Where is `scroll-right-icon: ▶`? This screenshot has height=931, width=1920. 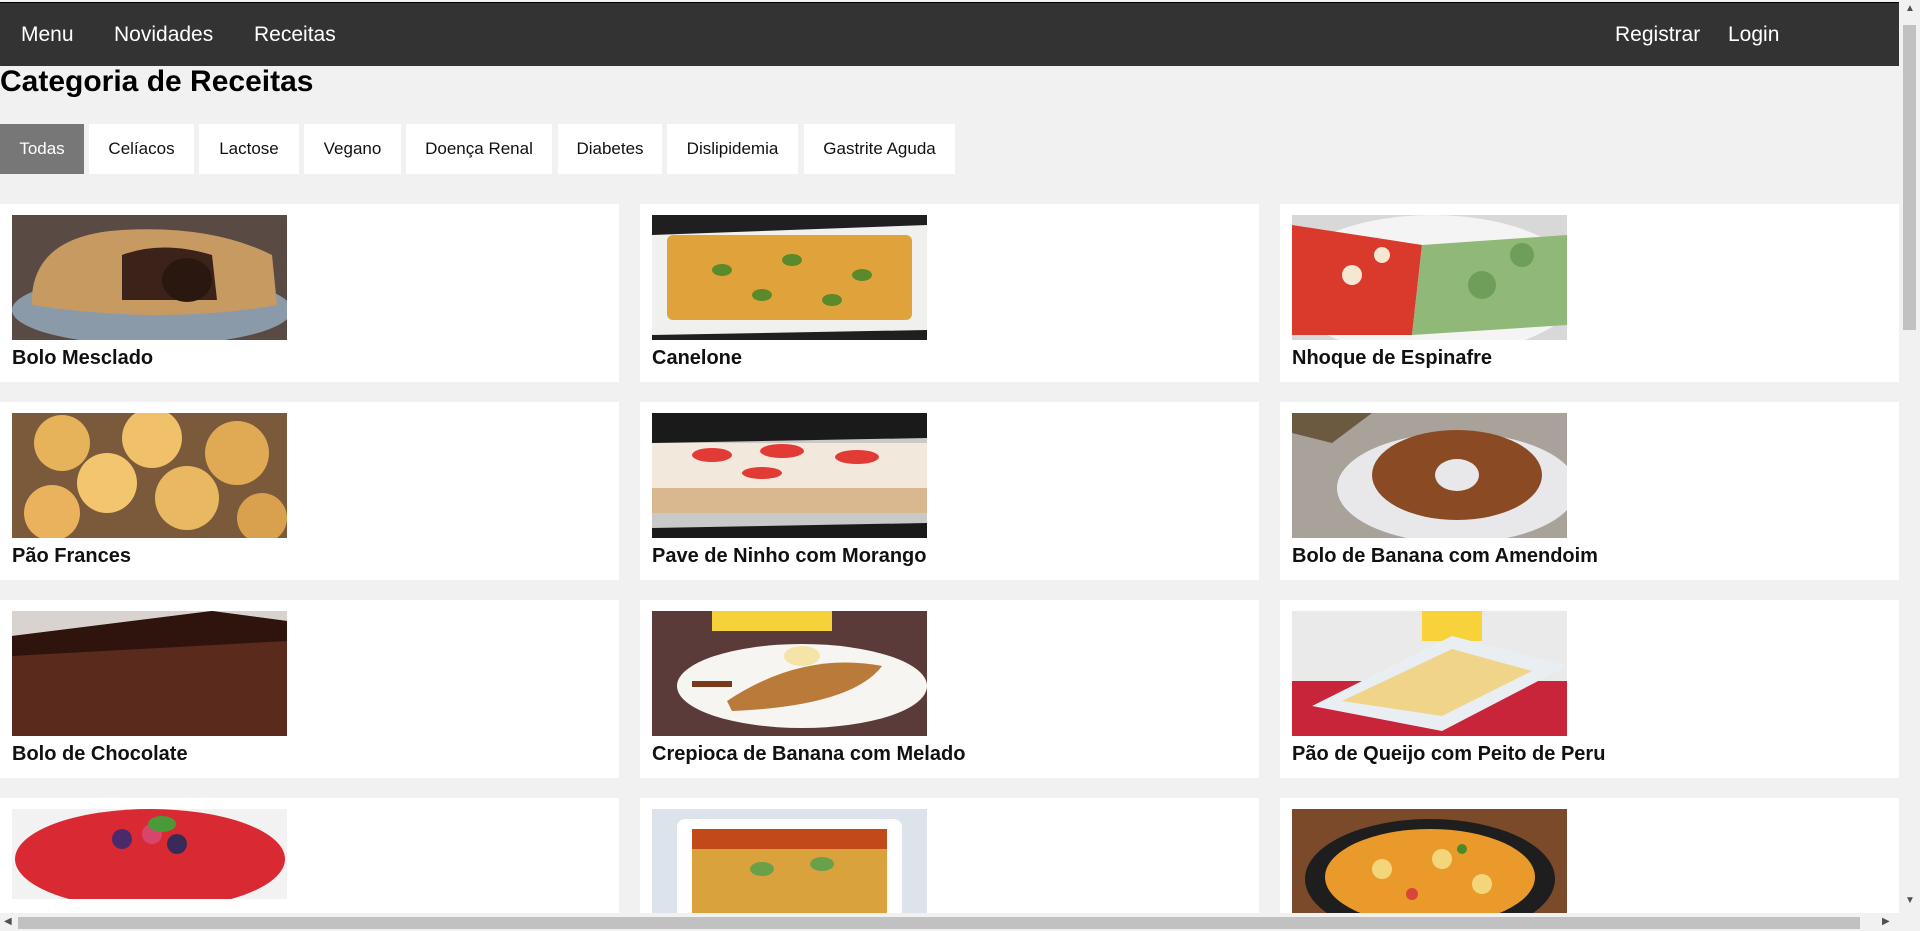
scroll-right-icon: ▶ is located at coordinates (1886, 922).